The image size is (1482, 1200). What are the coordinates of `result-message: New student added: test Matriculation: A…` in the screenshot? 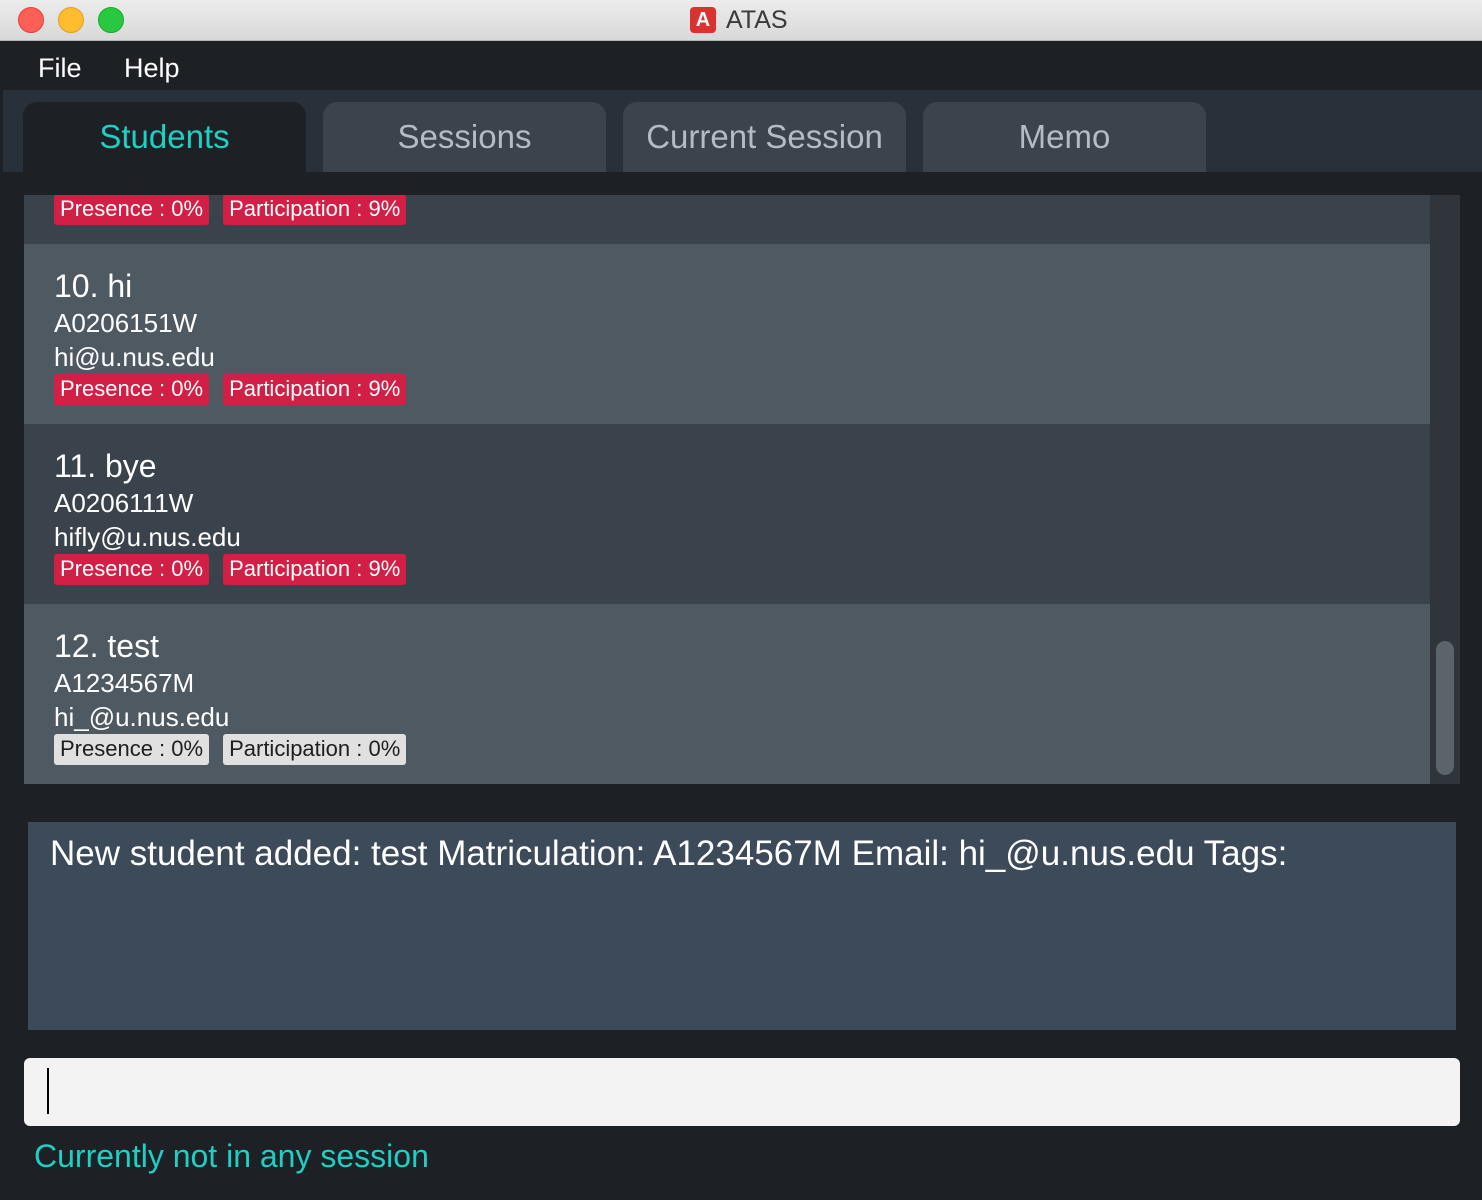 It's located at (669, 853).